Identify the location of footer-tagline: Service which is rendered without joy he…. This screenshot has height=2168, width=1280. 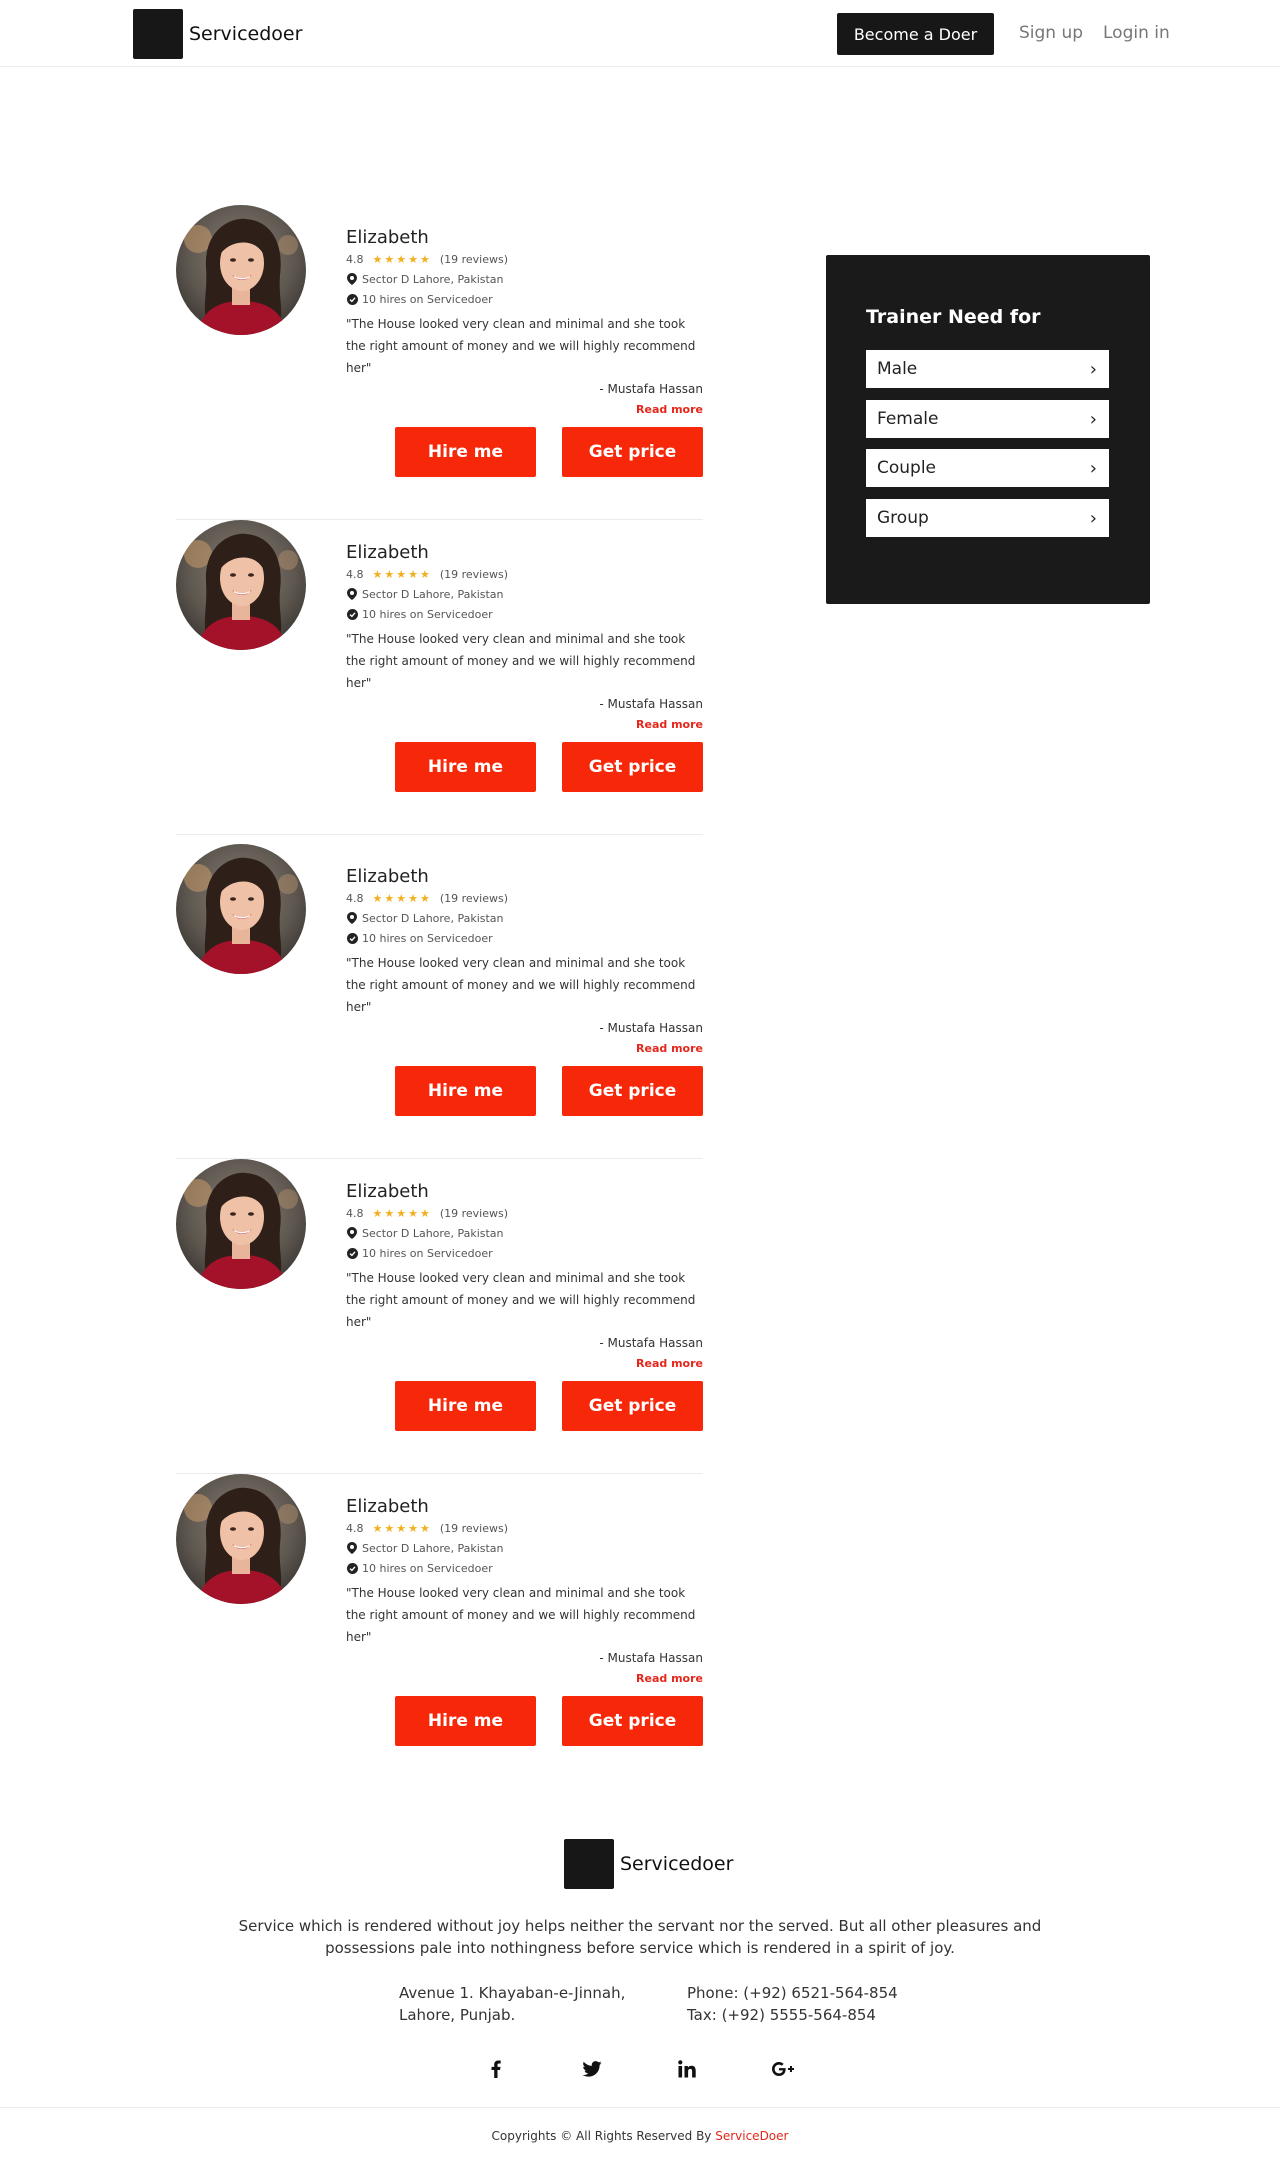
(640, 1937).